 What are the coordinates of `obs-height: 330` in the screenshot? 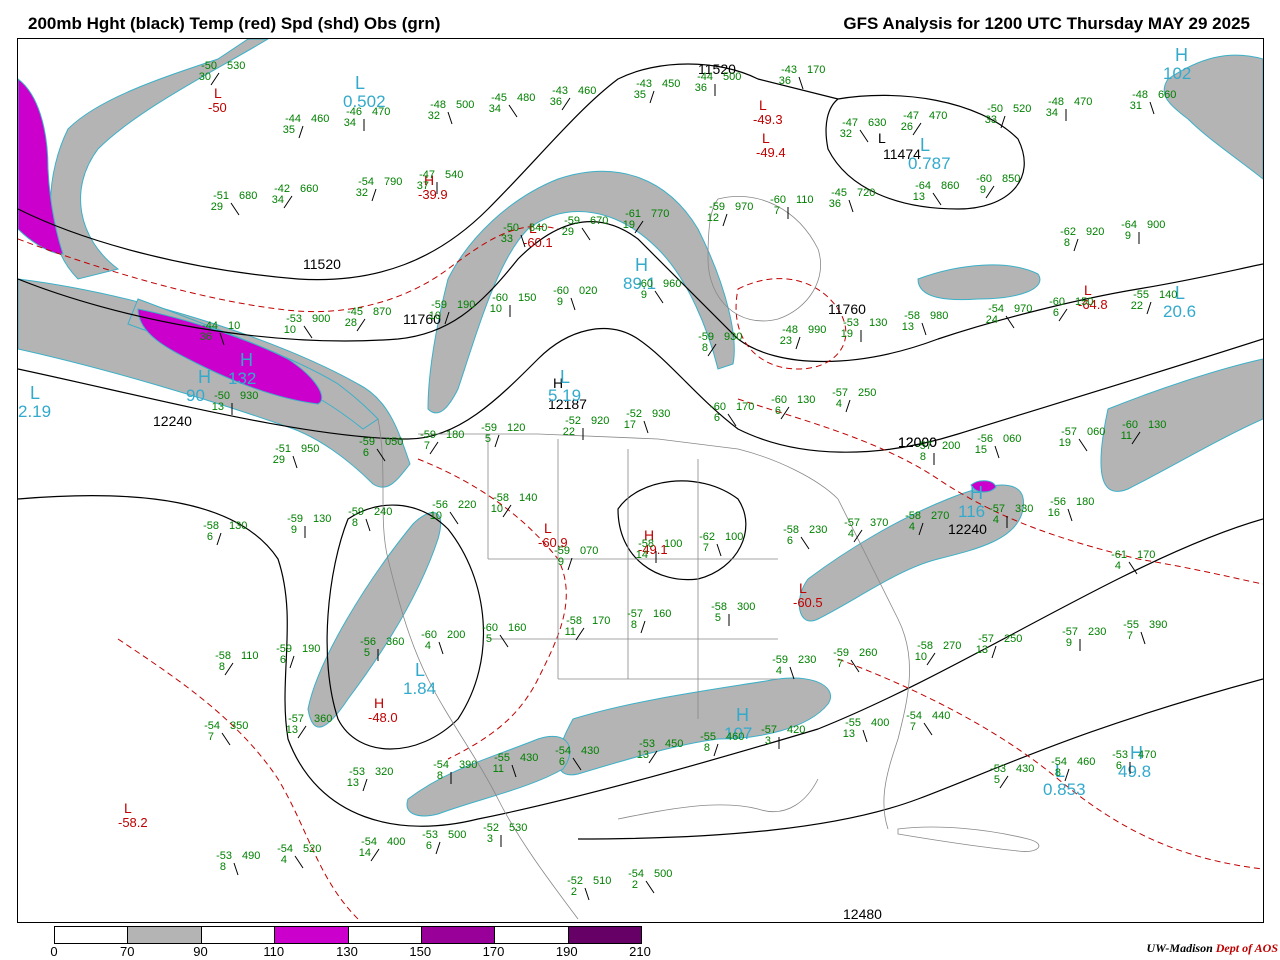 It's located at (1024, 509).